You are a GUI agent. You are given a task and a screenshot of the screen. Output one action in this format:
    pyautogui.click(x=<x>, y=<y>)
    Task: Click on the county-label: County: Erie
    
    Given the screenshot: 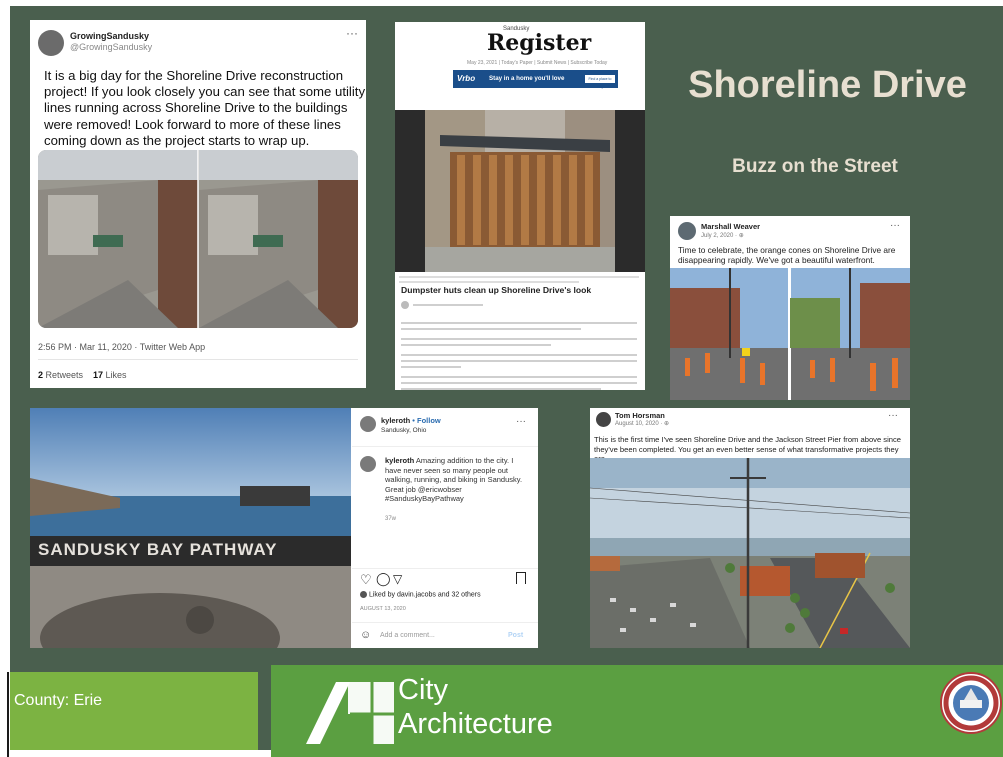 What is the action you would take?
    pyautogui.click(x=58, y=700)
    